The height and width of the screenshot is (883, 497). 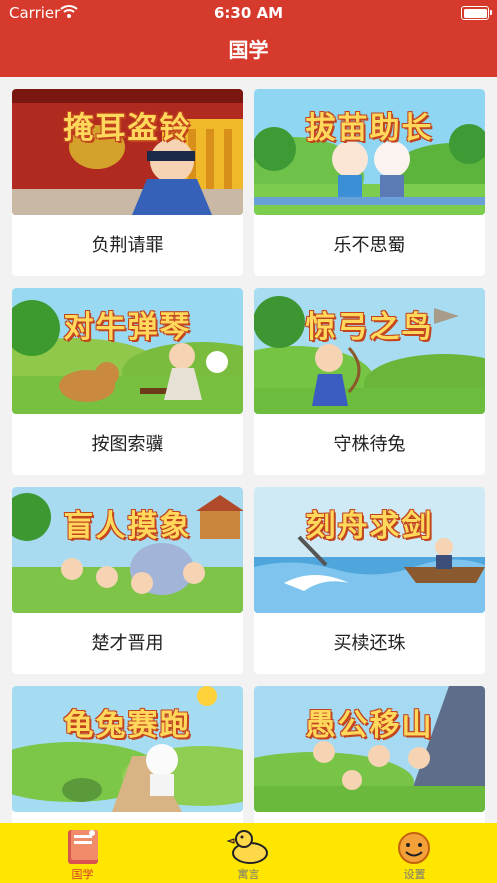 What do you see at coordinates (369, 245) in the screenshot?
I see `story-title: 乐不思蜀` at bounding box center [369, 245].